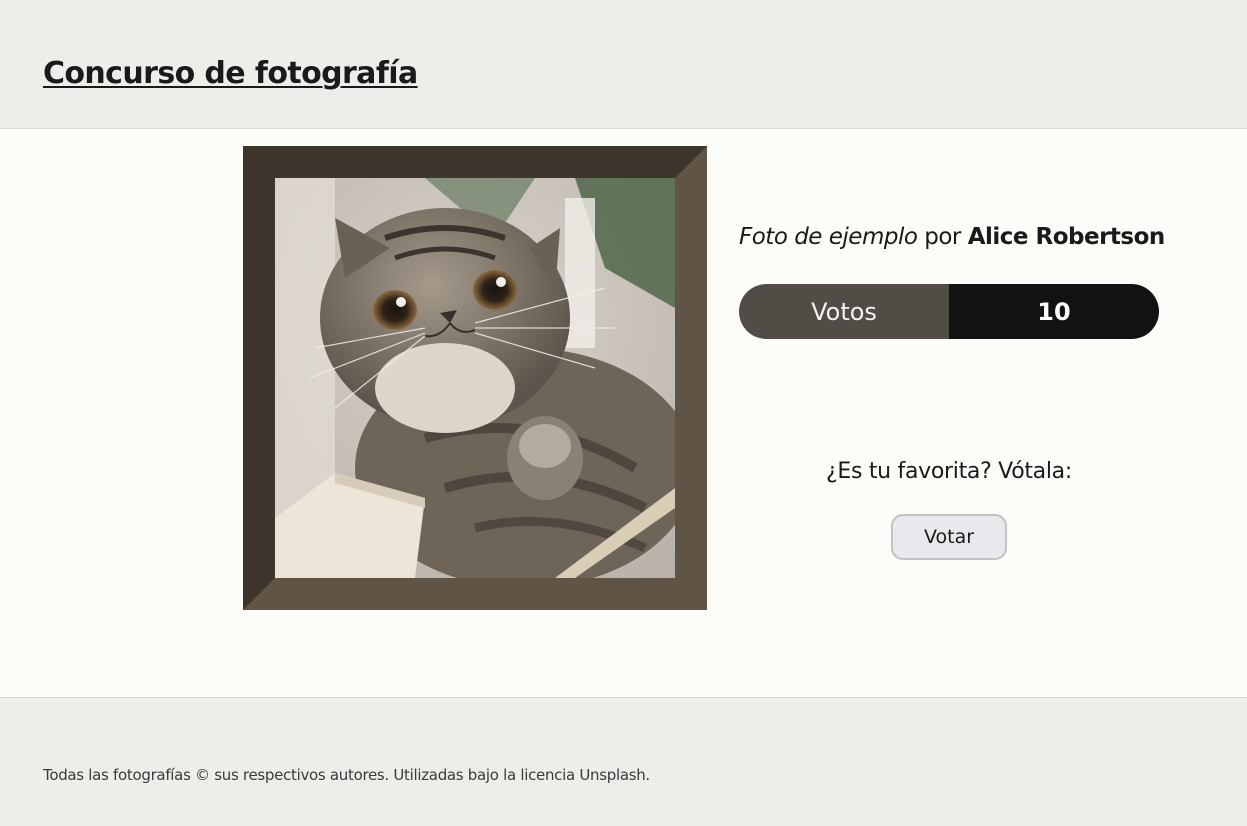  I want to click on photo-caption: Foto de ejemplo por Alice Robertson, so click(959, 237).